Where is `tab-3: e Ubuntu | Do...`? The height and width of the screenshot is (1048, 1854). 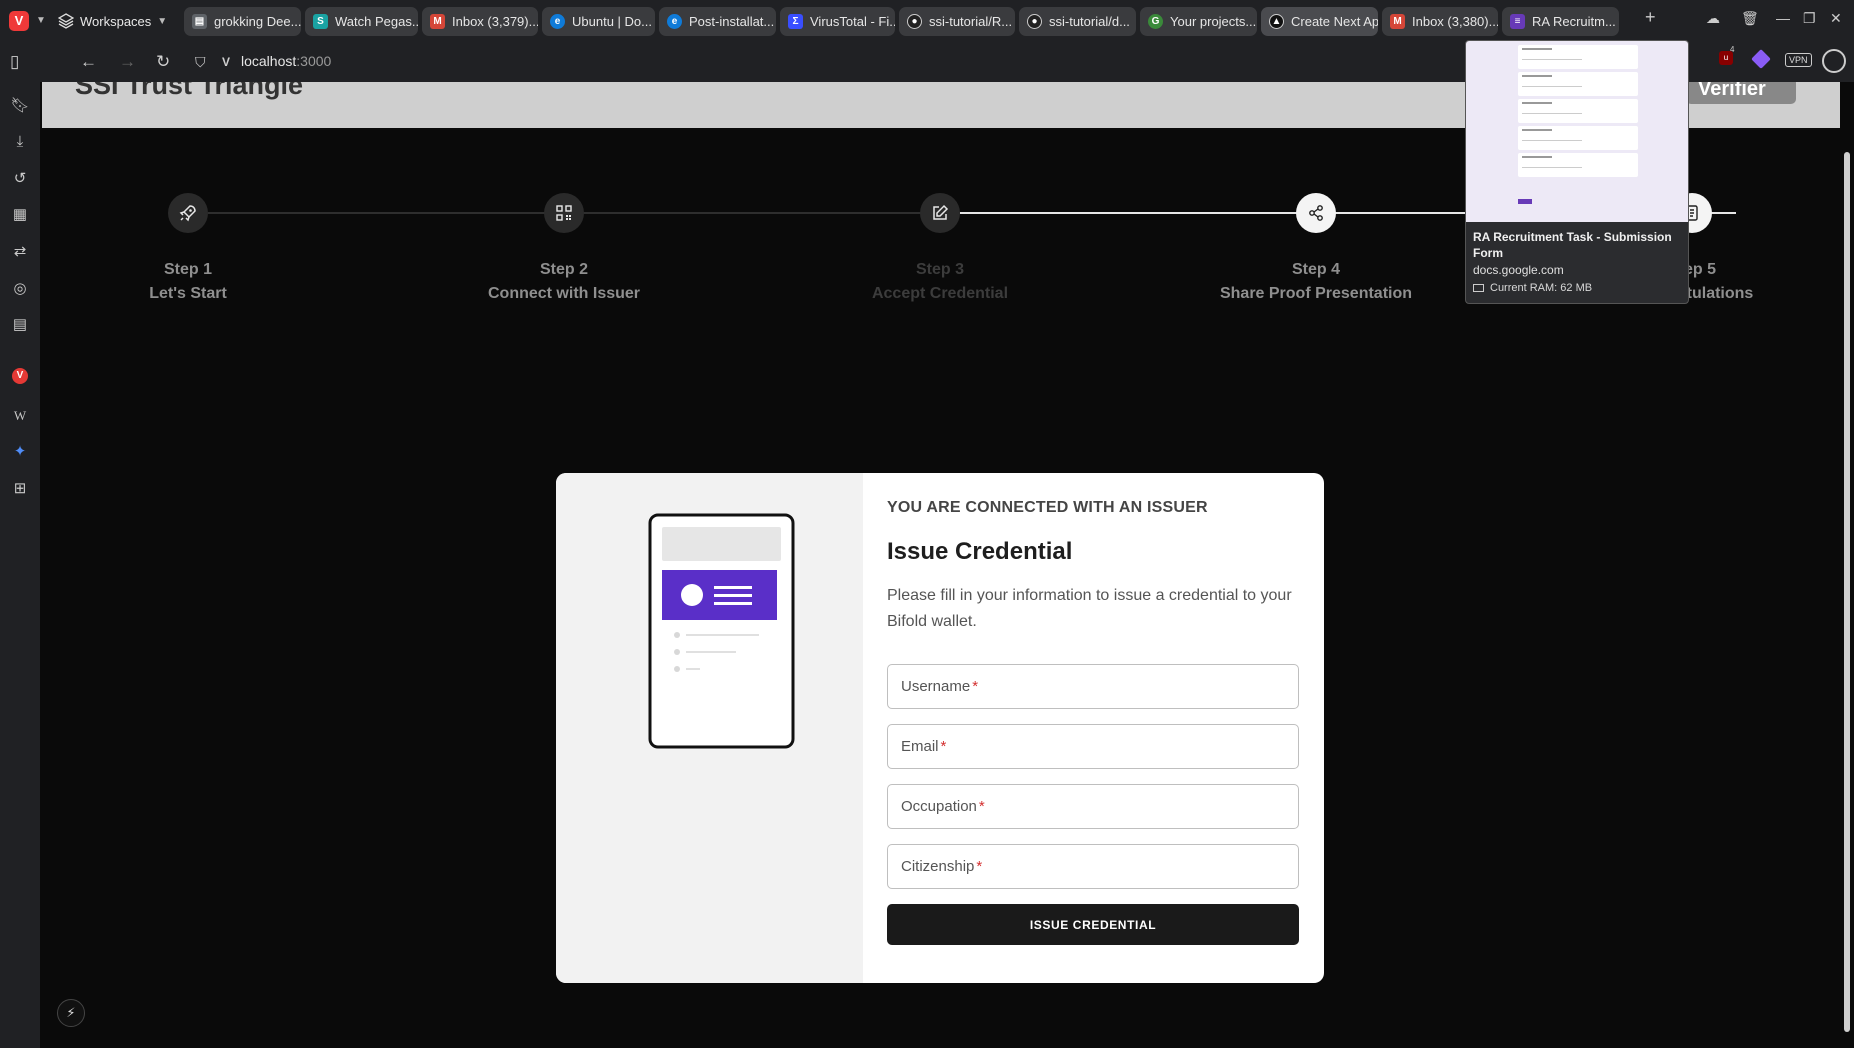
tab-3: e Ubuntu | Do... is located at coordinates (598, 21).